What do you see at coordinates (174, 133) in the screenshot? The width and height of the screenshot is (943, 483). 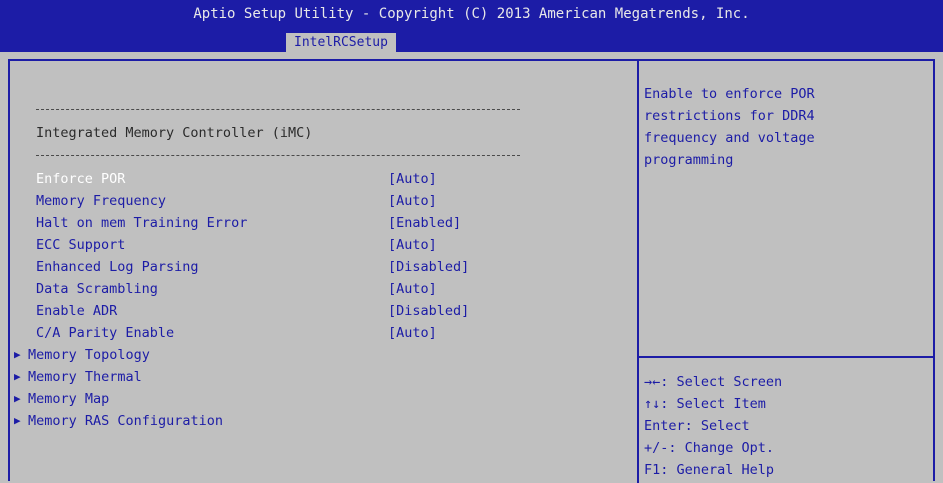 I see `section-title: Integrated Memory Controller (iMC)` at bounding box center [174, 133].